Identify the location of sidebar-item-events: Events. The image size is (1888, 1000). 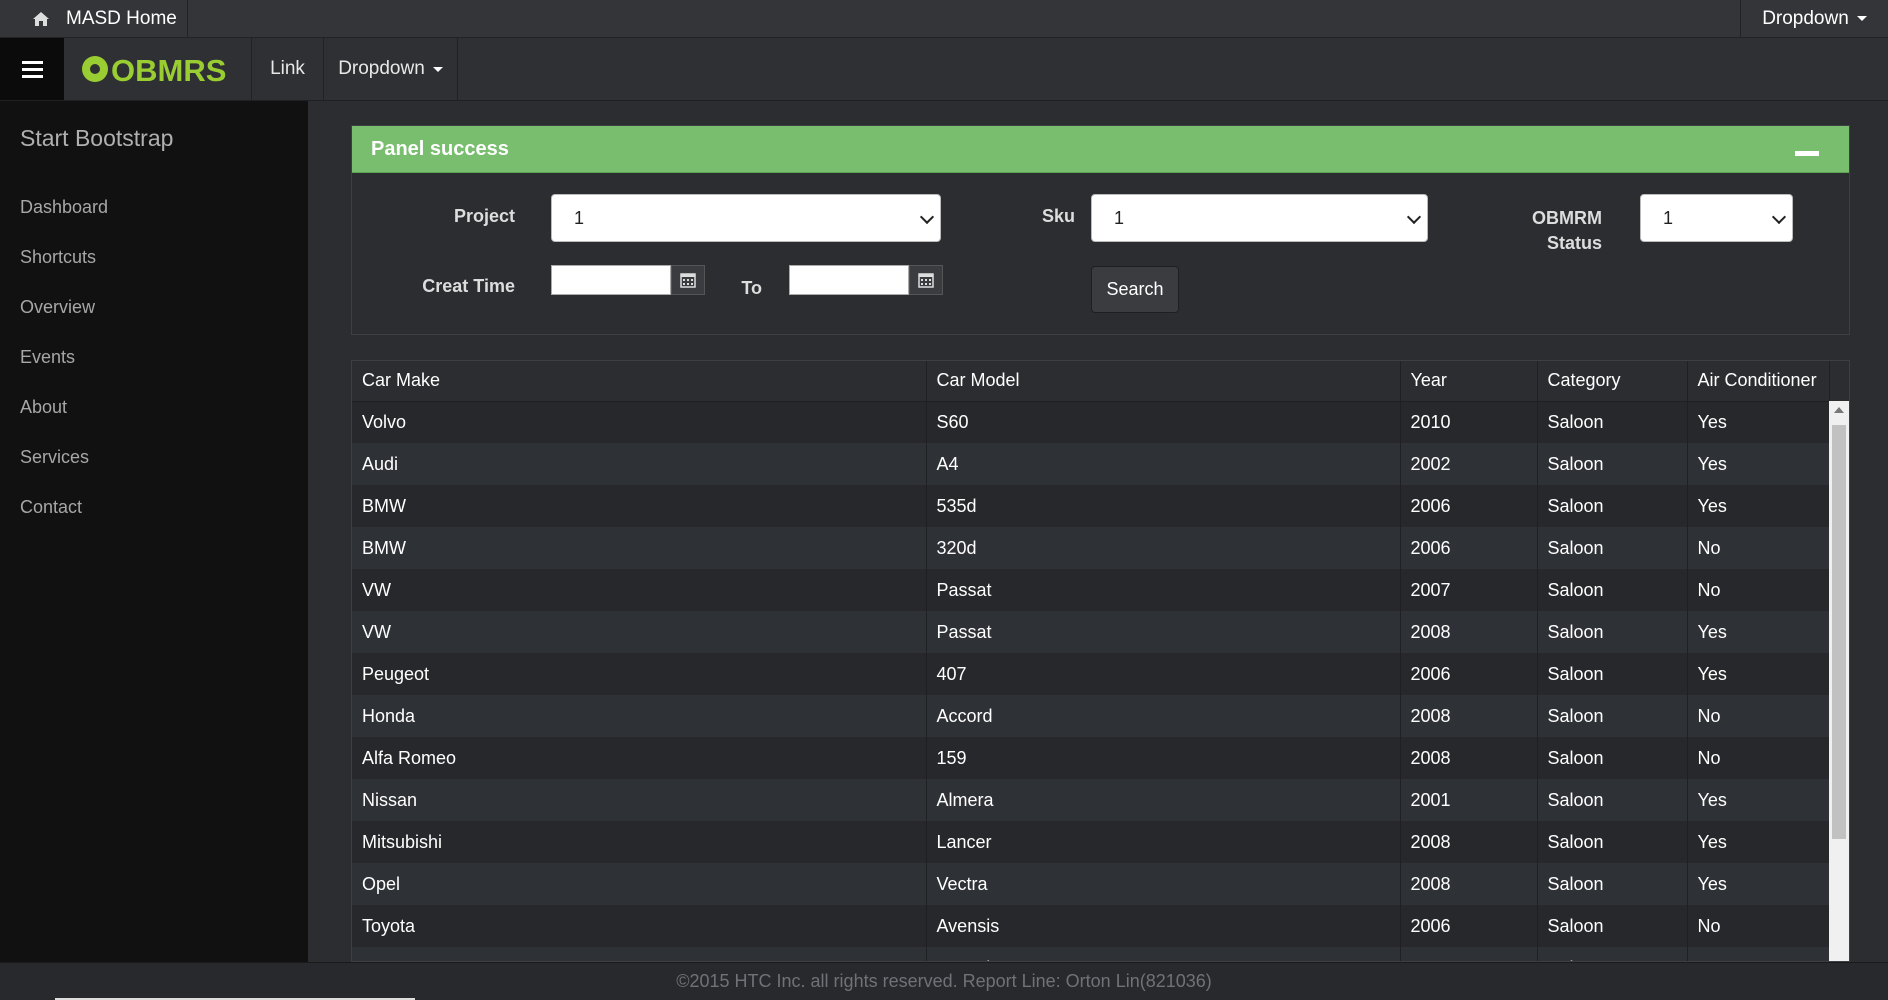
(47, 357).